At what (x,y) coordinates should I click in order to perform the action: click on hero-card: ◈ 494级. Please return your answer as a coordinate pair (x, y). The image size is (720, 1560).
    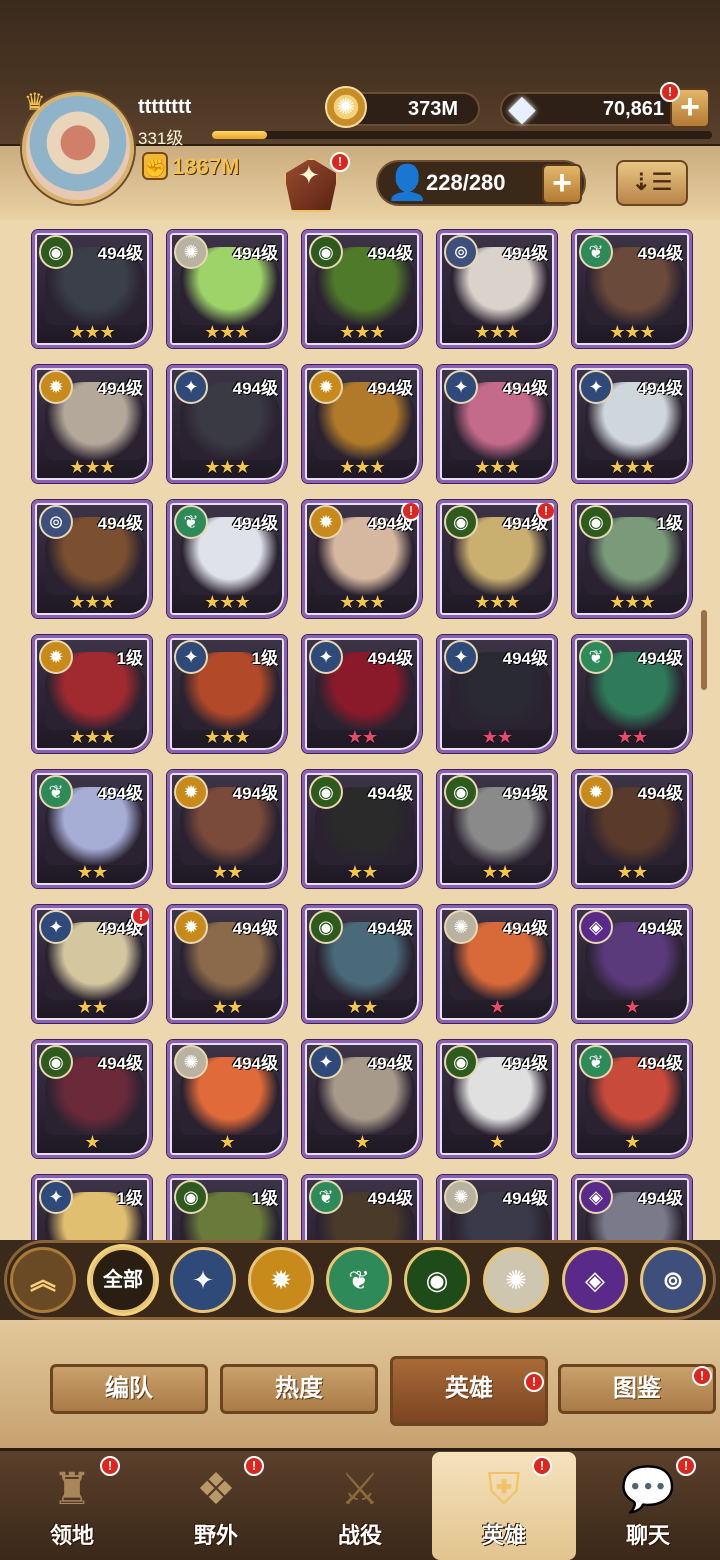
    Looking at the image, I should click on (632, 1207).